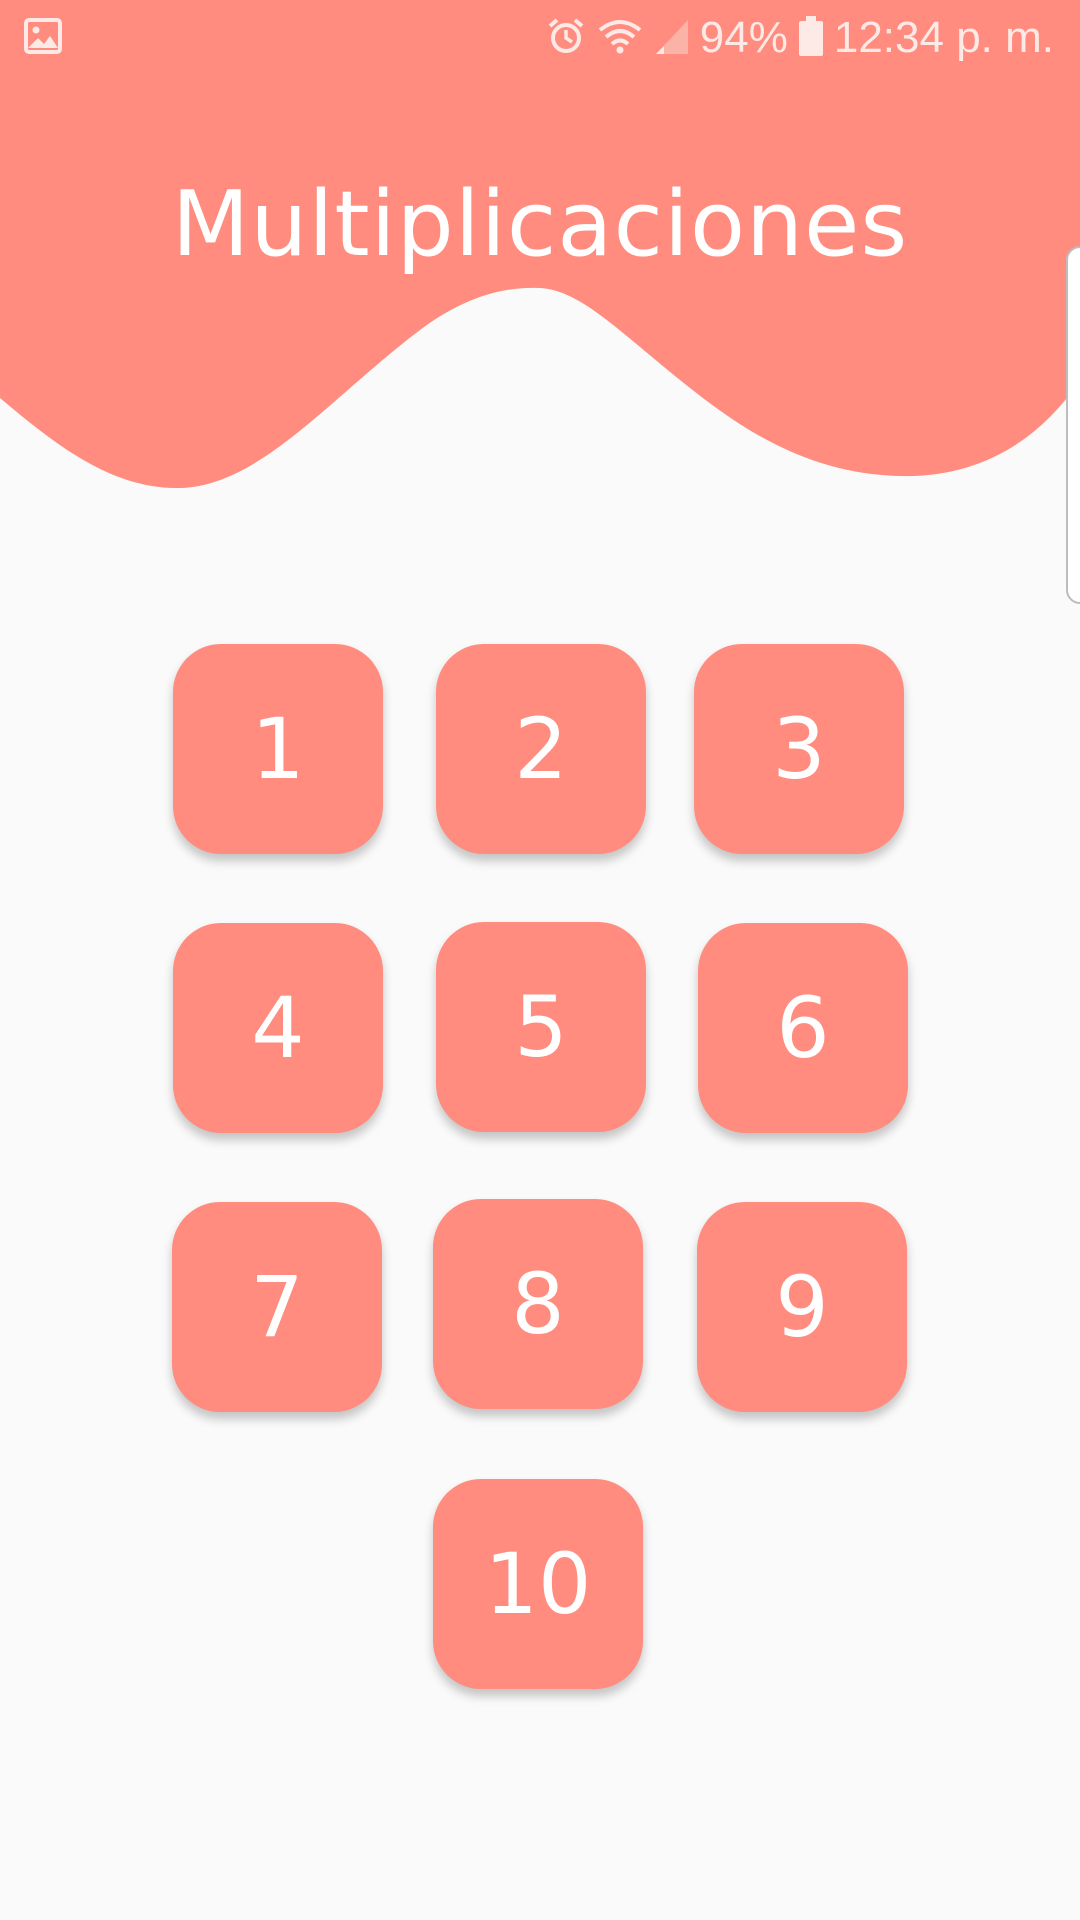  I want to click on alarm-icon, so click(566, 38).